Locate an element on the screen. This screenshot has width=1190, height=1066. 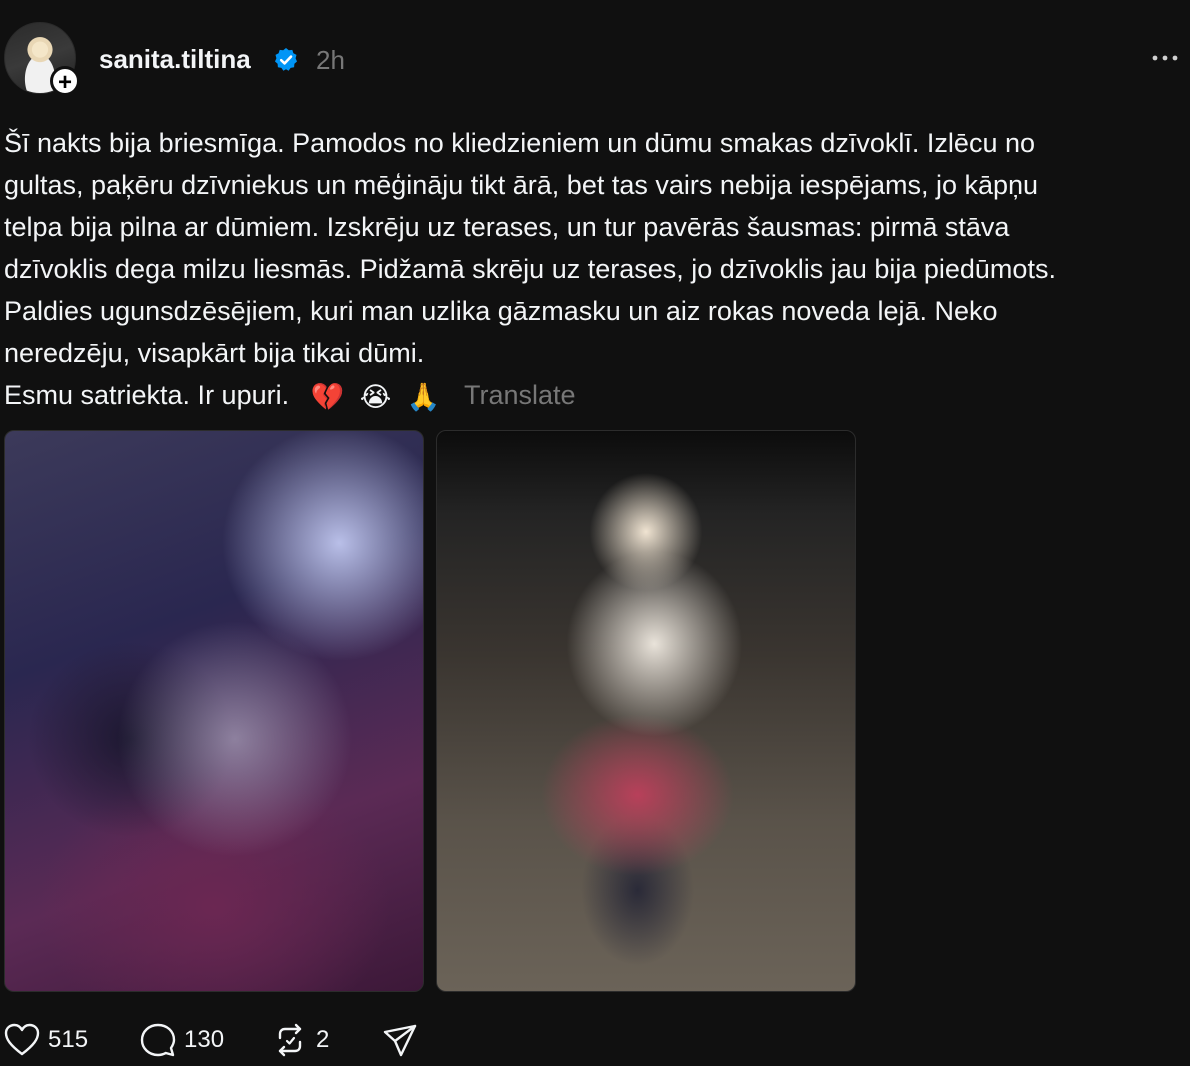
reply-count: 130 is located at coordinates (204, 1039).